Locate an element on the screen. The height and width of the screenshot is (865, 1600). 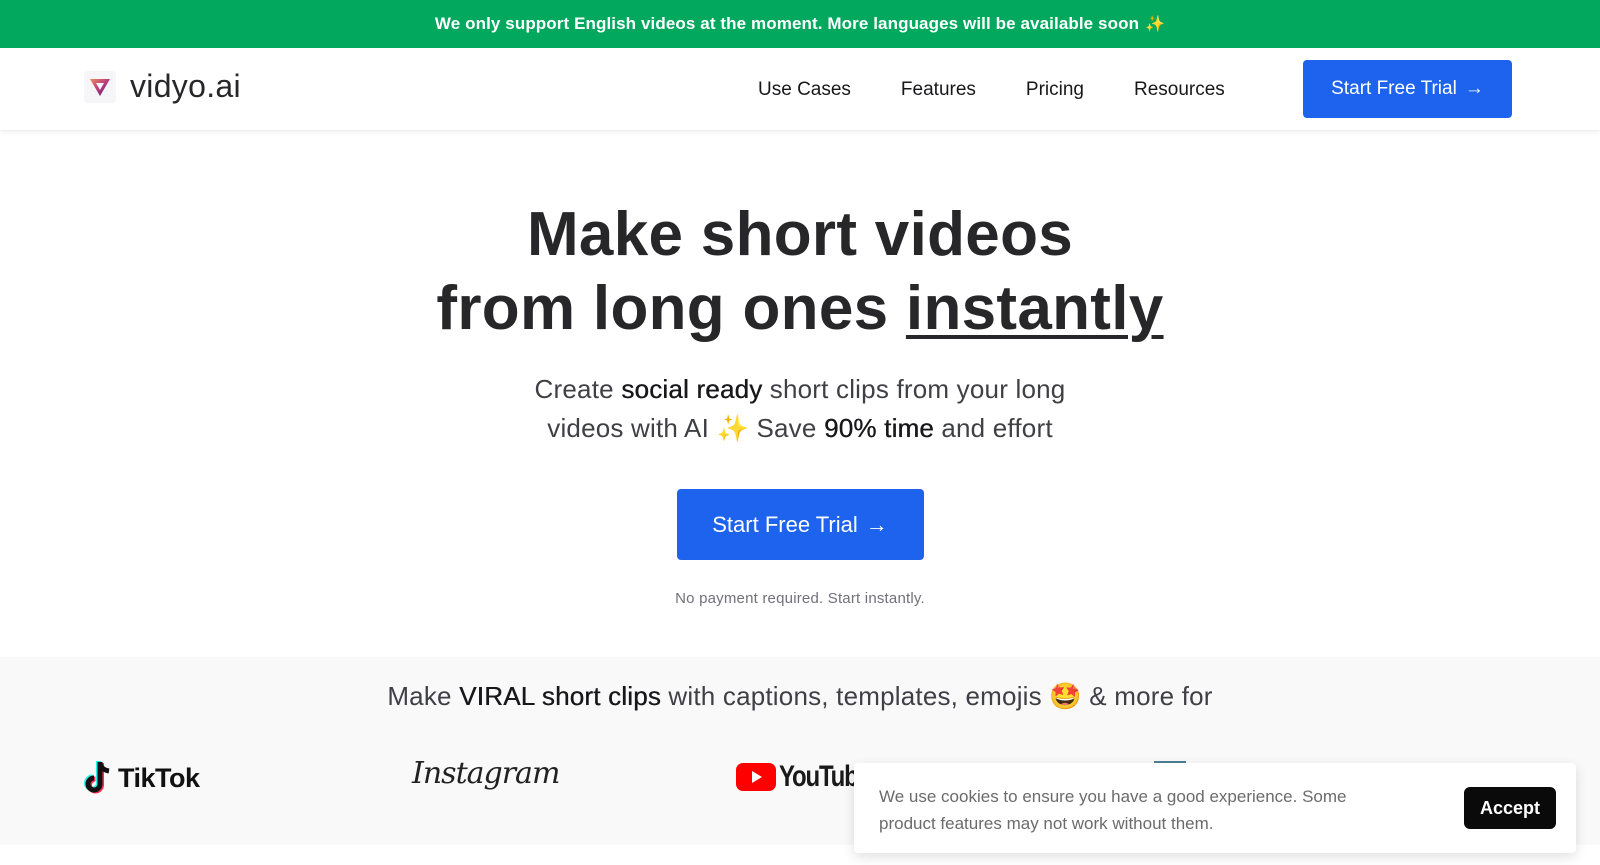
main-nav: Use Cases Features Pricing Resources is located at coordinates (991, 89).